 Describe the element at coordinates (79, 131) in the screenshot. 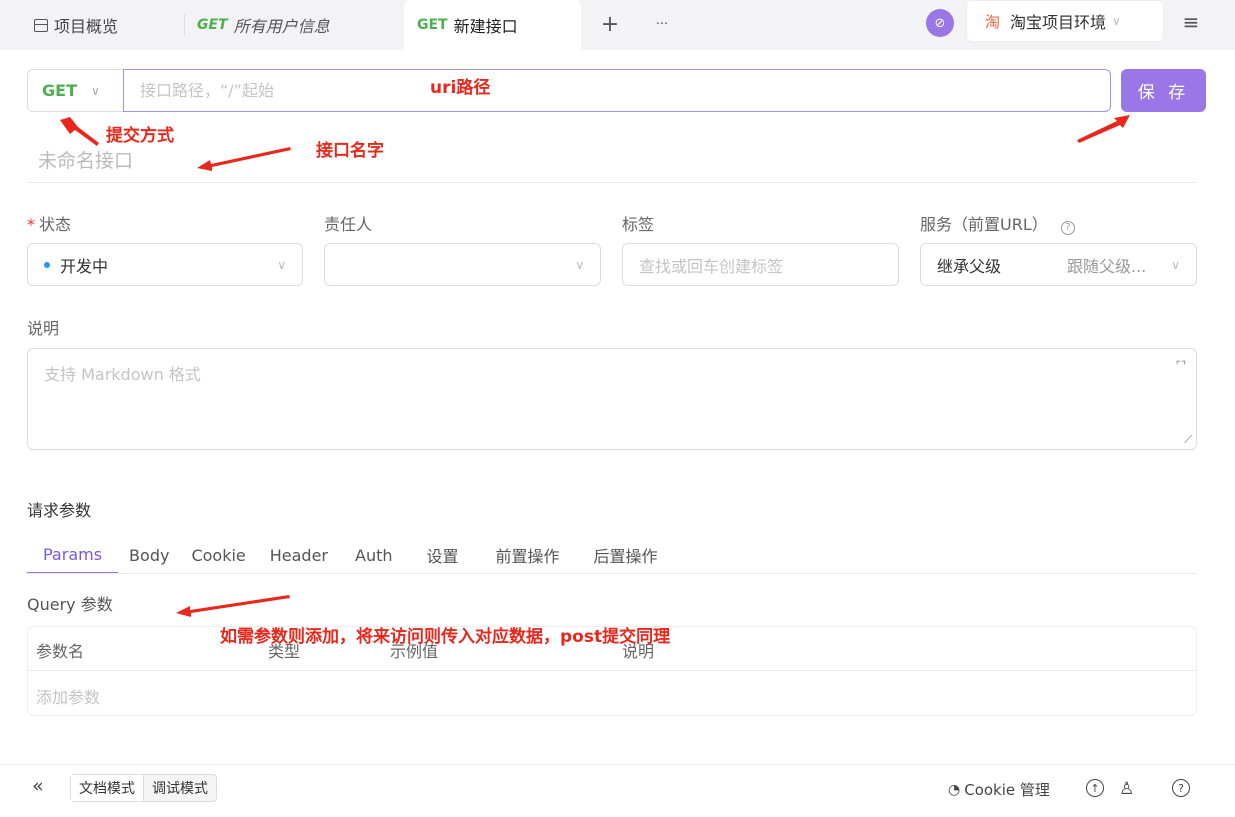

I see `arrow-to-method` at that location.